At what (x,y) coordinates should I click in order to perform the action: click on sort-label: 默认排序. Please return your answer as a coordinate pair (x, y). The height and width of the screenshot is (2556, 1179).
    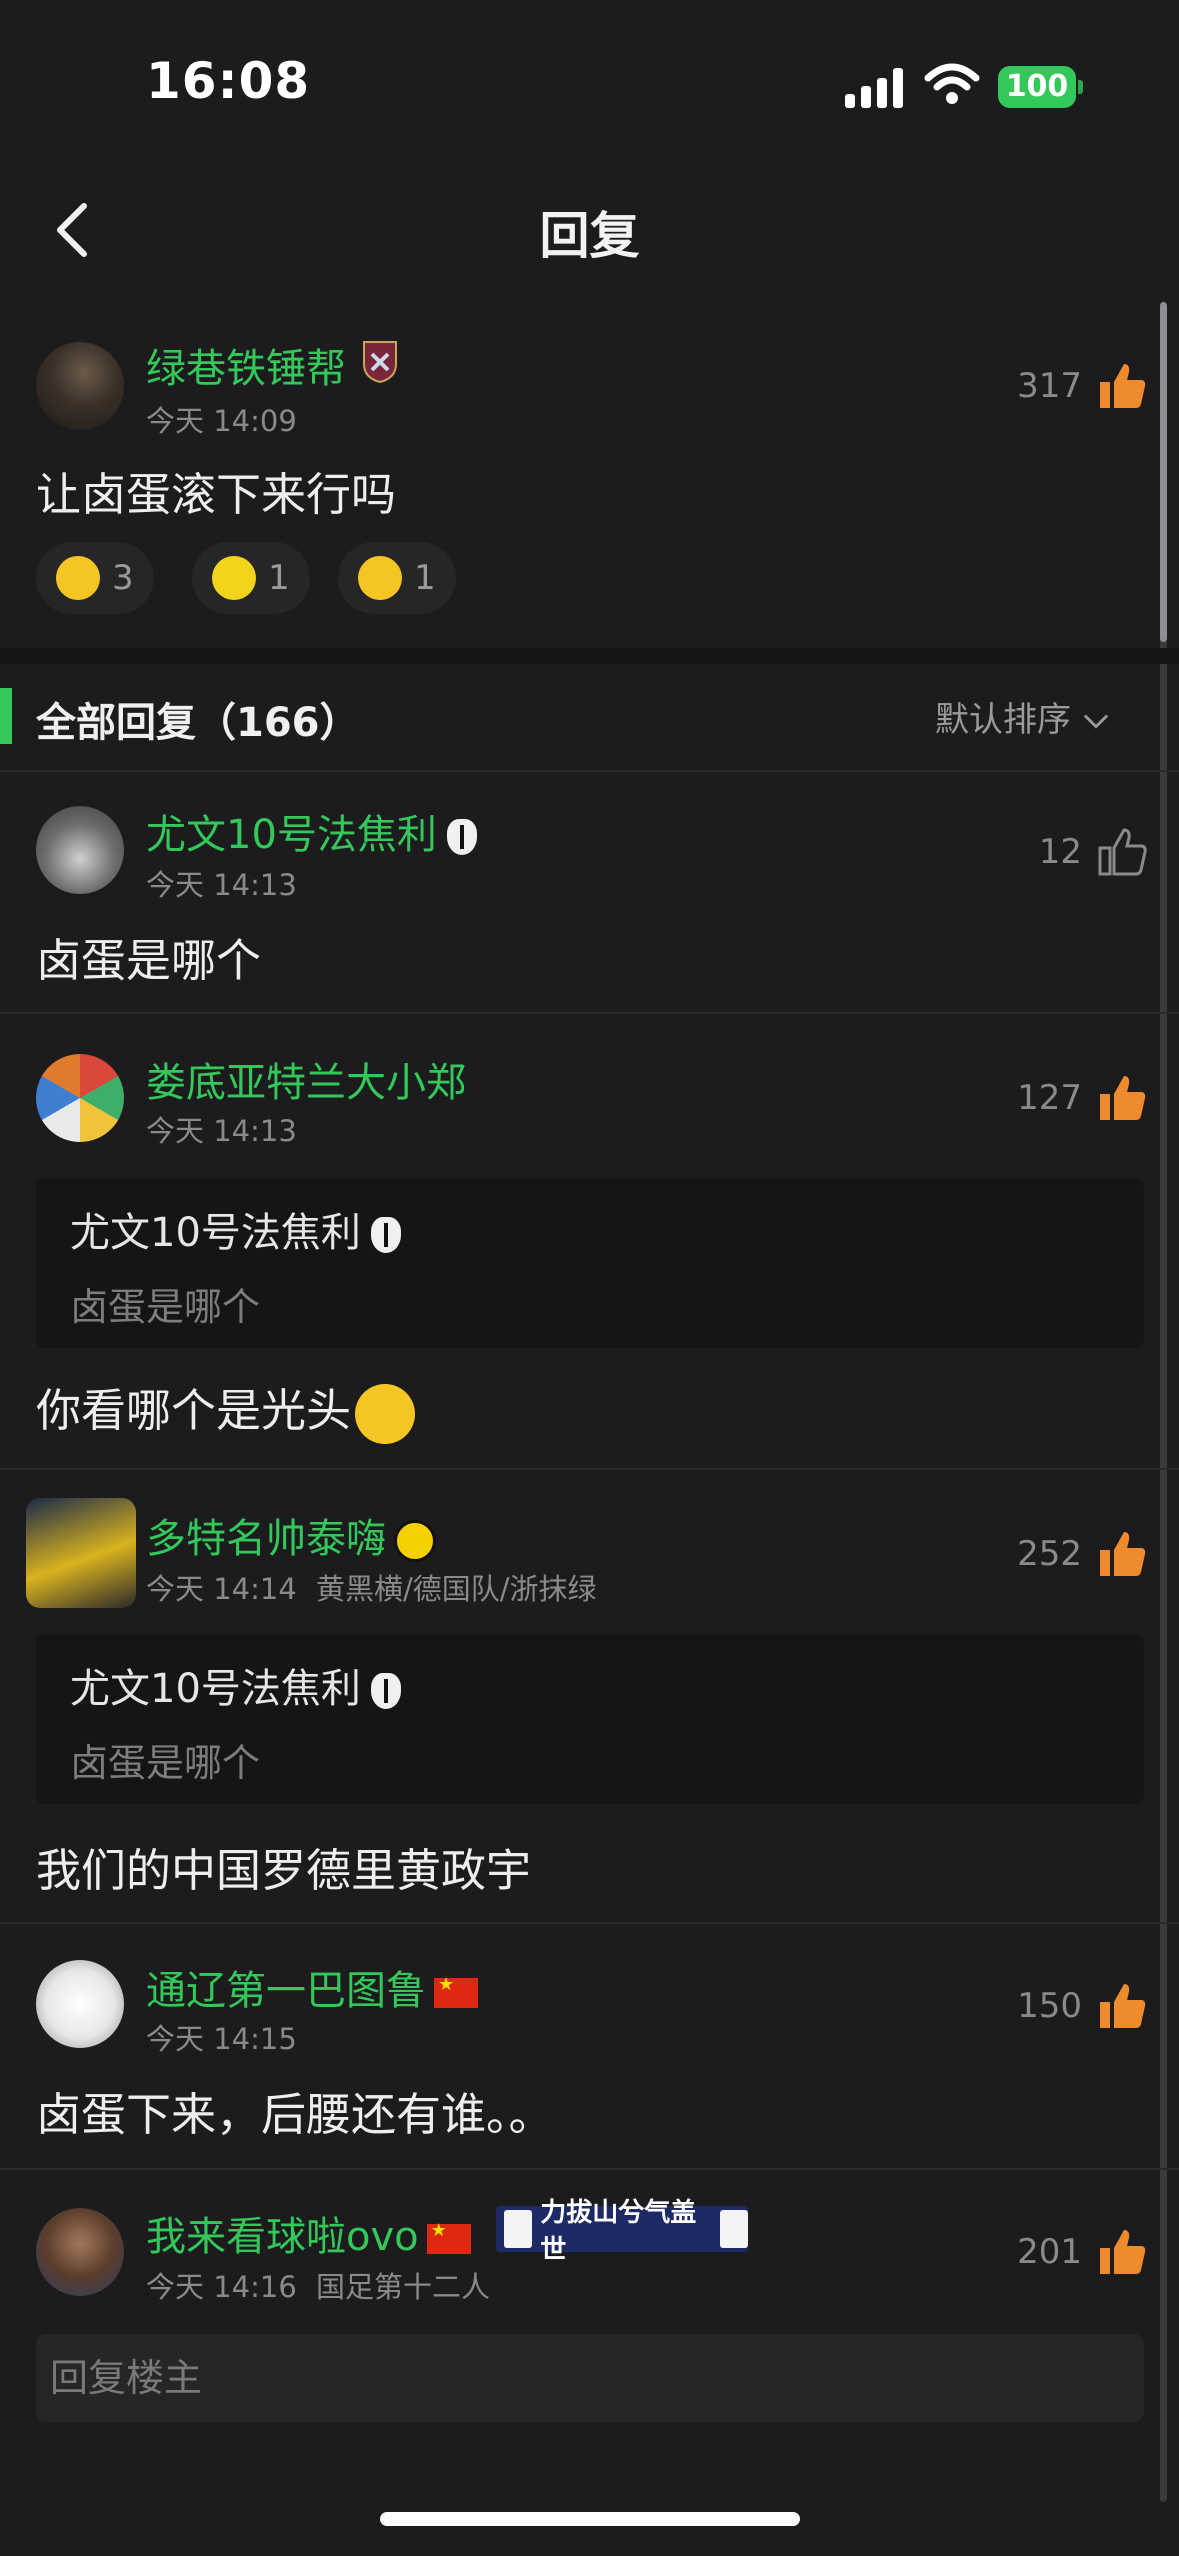
    Looking at the image, I should click on (1003, 720).